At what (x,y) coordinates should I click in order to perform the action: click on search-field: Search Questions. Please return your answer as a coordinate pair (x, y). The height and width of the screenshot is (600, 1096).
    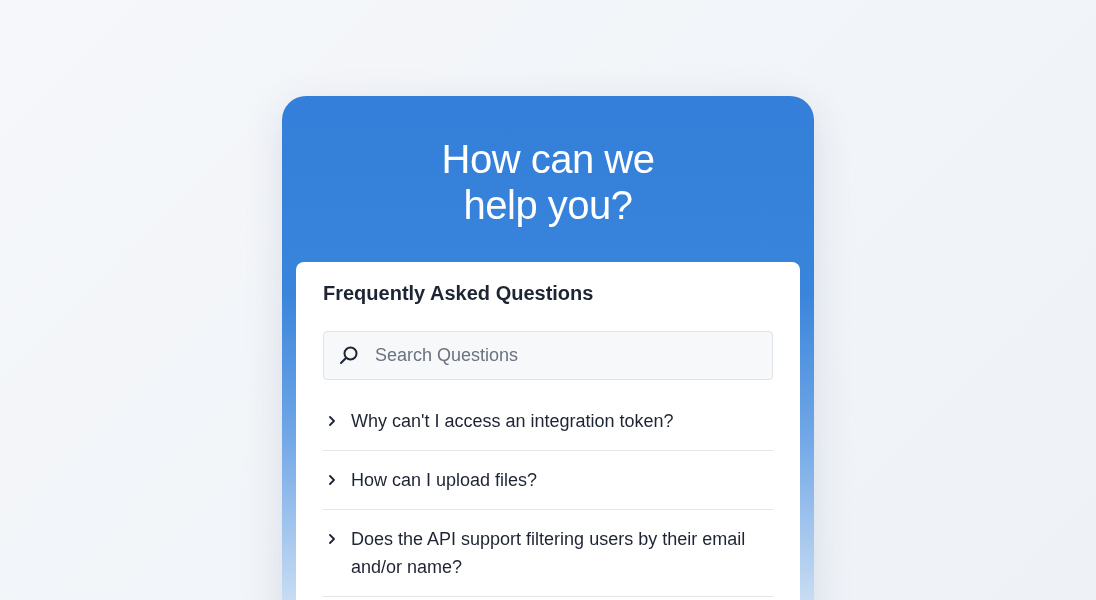
    Looking at the image, I should click on (548, 355).